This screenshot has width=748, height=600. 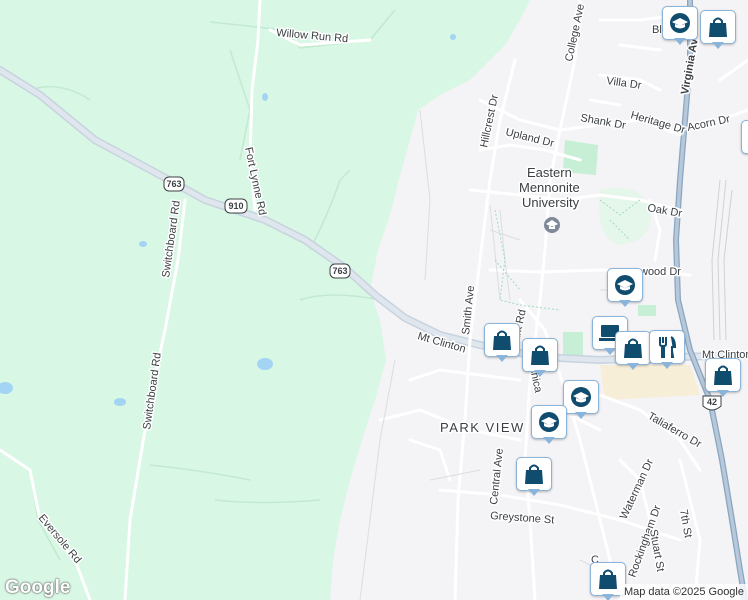 I want to click on svg-text: 42, so click(x=712, y=402).